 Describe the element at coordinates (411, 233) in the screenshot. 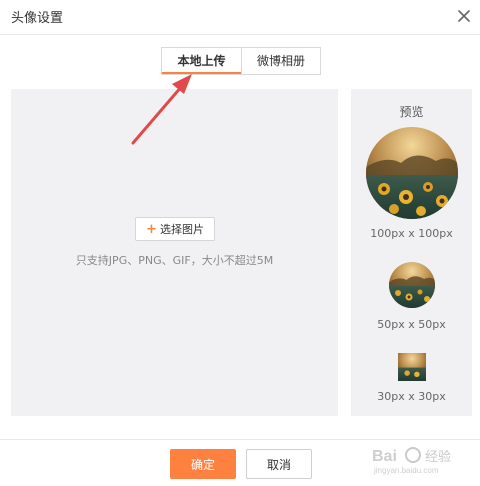

I see `size-label-100: 100px x 100px` at that location.